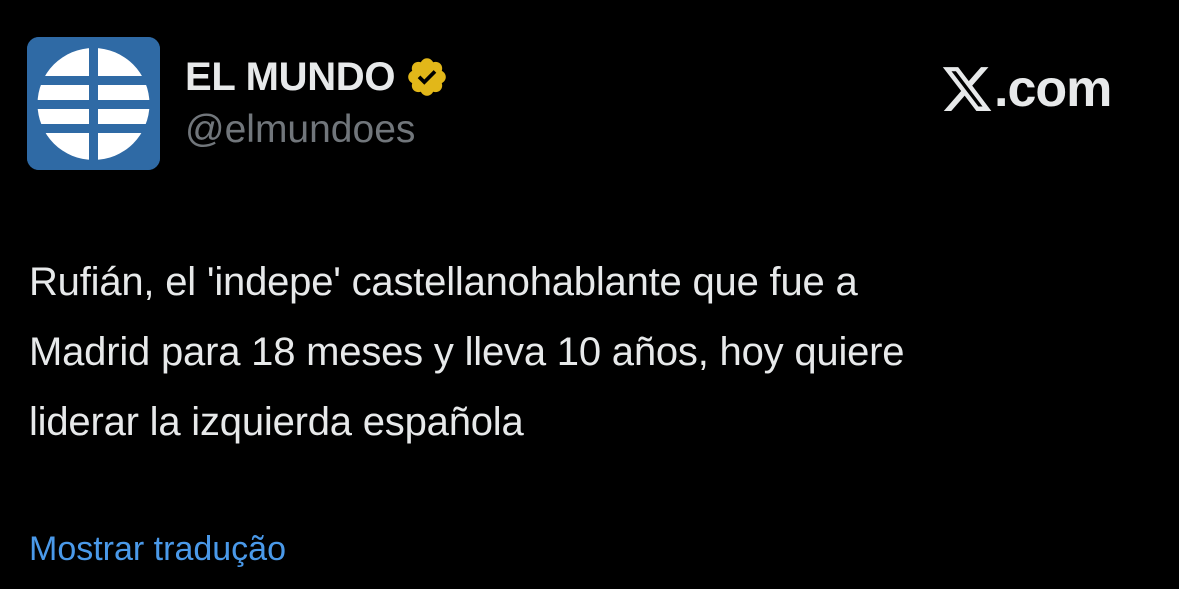 Image resolution: width=1179 pixels, height=589 pixels. Describe the element at coordinates (1053, 89) in the screenshot. I see `site-domain-text: .com` at that location.